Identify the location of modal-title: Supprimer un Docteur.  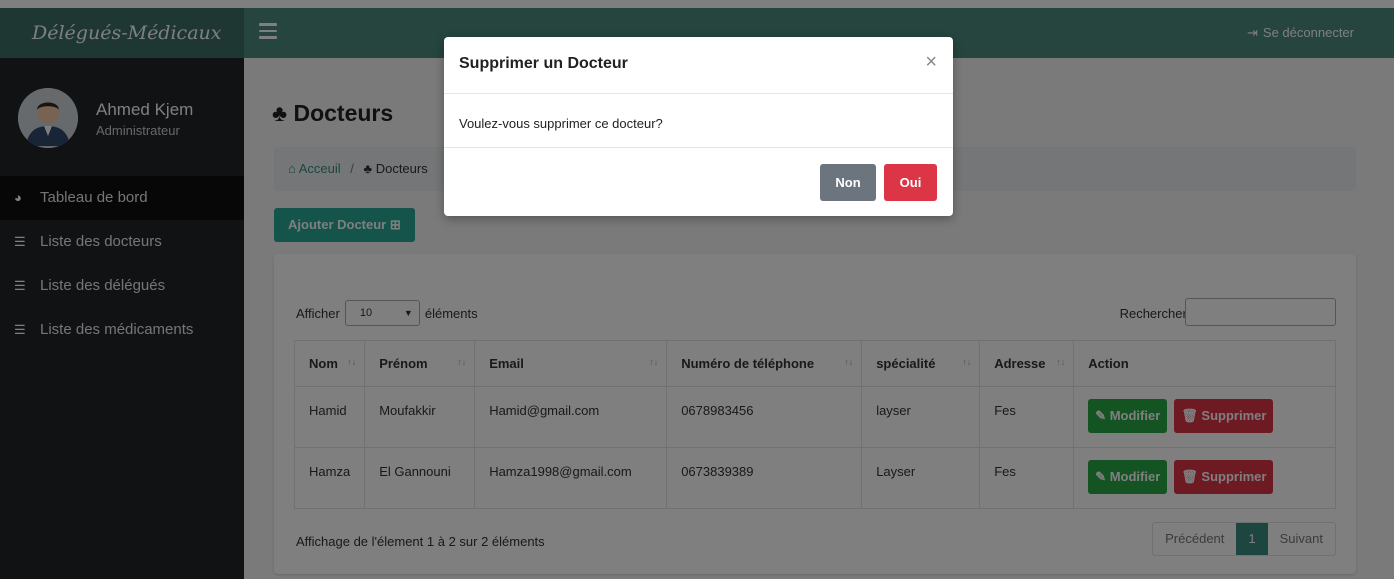
(543, 63).